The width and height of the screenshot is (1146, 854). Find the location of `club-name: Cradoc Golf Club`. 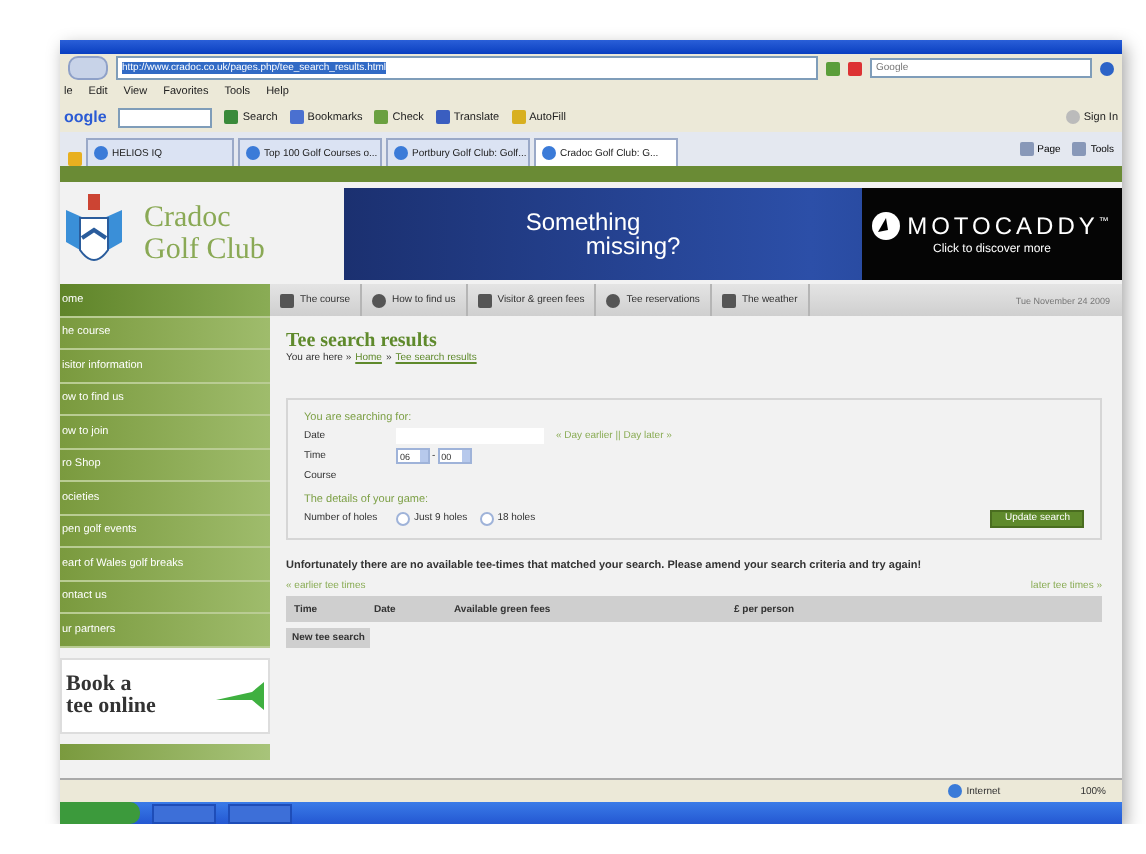

club-name: Cradoc Golf Club is located at coordinates (205, 233).